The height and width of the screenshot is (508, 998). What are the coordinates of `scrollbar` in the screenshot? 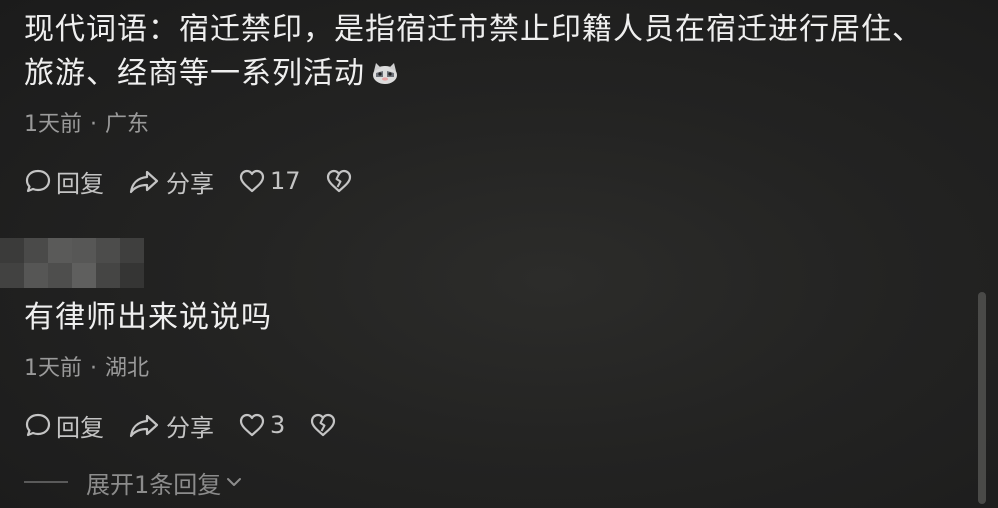 It's located at (982, 398).